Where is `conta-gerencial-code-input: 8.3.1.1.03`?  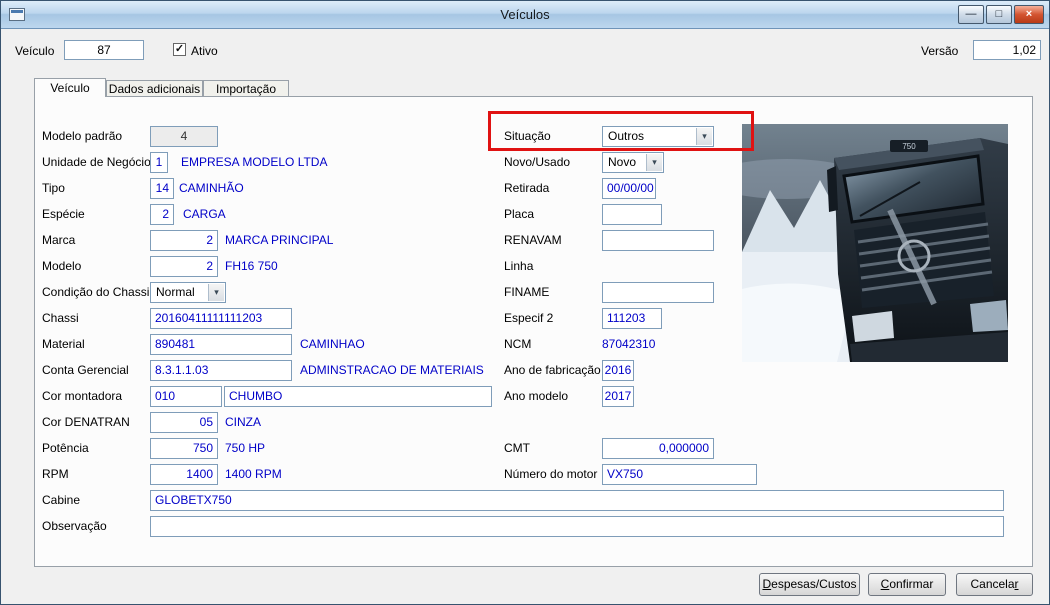 conta-gerencial-code-input: 8.3.1.1.03 is located at coordinates (221, 370).